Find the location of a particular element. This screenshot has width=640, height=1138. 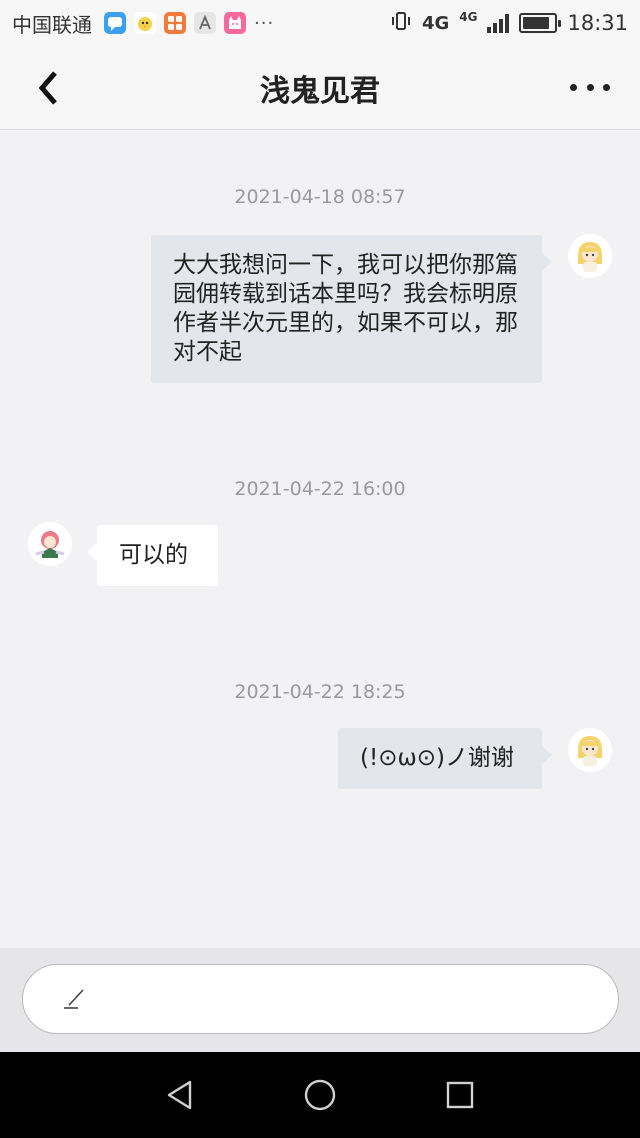

pen-icon is located at coordinates (74, 999).